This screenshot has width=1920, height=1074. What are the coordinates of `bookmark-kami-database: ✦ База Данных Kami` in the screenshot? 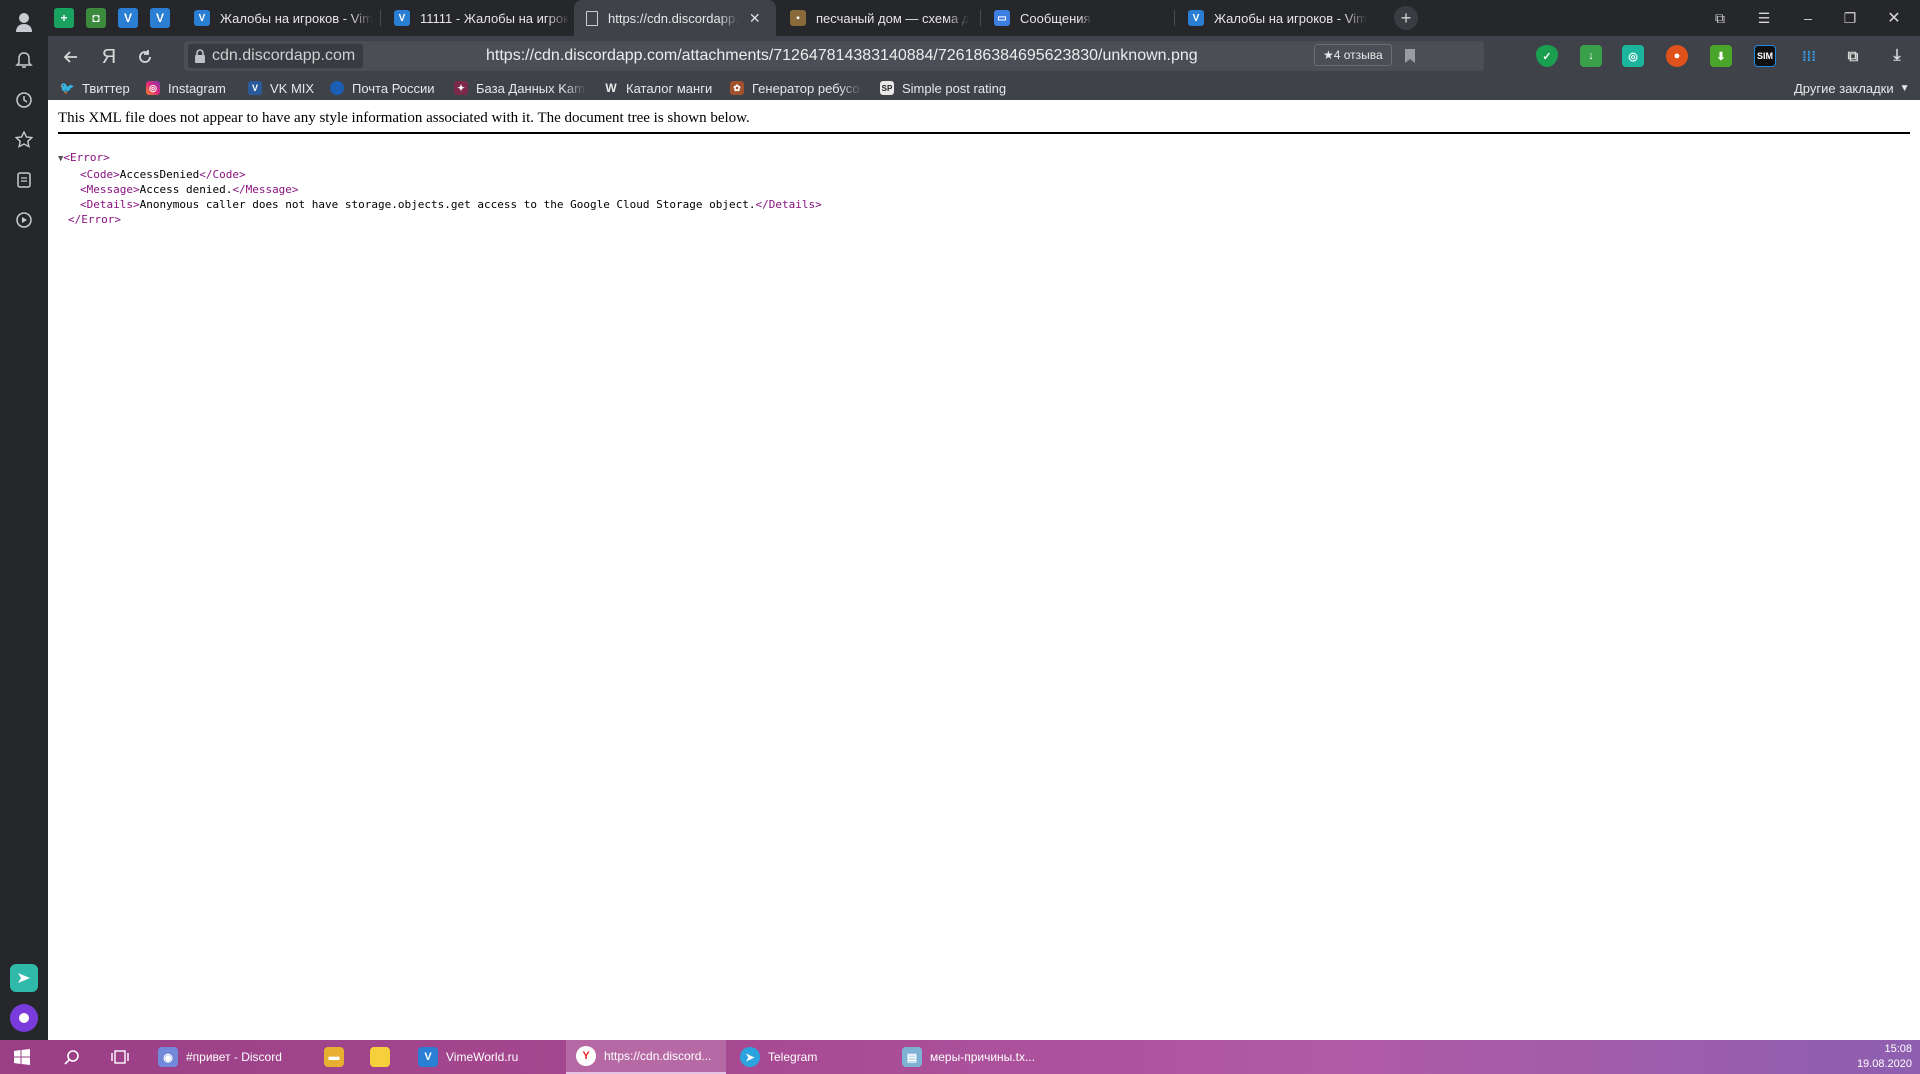 It's located at (520, 88).